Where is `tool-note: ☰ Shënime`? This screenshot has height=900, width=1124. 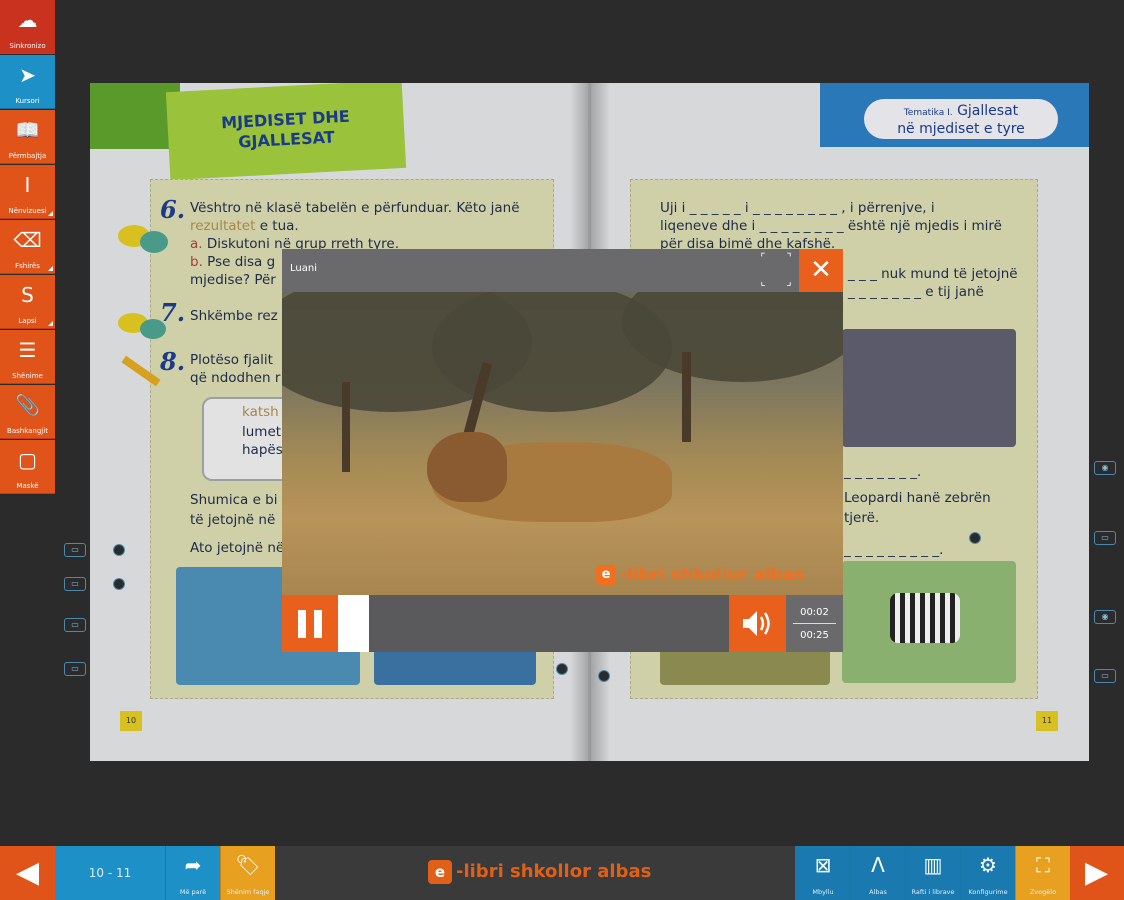
tool-note: ☰ Shënime is located at coordinates (27, 357).